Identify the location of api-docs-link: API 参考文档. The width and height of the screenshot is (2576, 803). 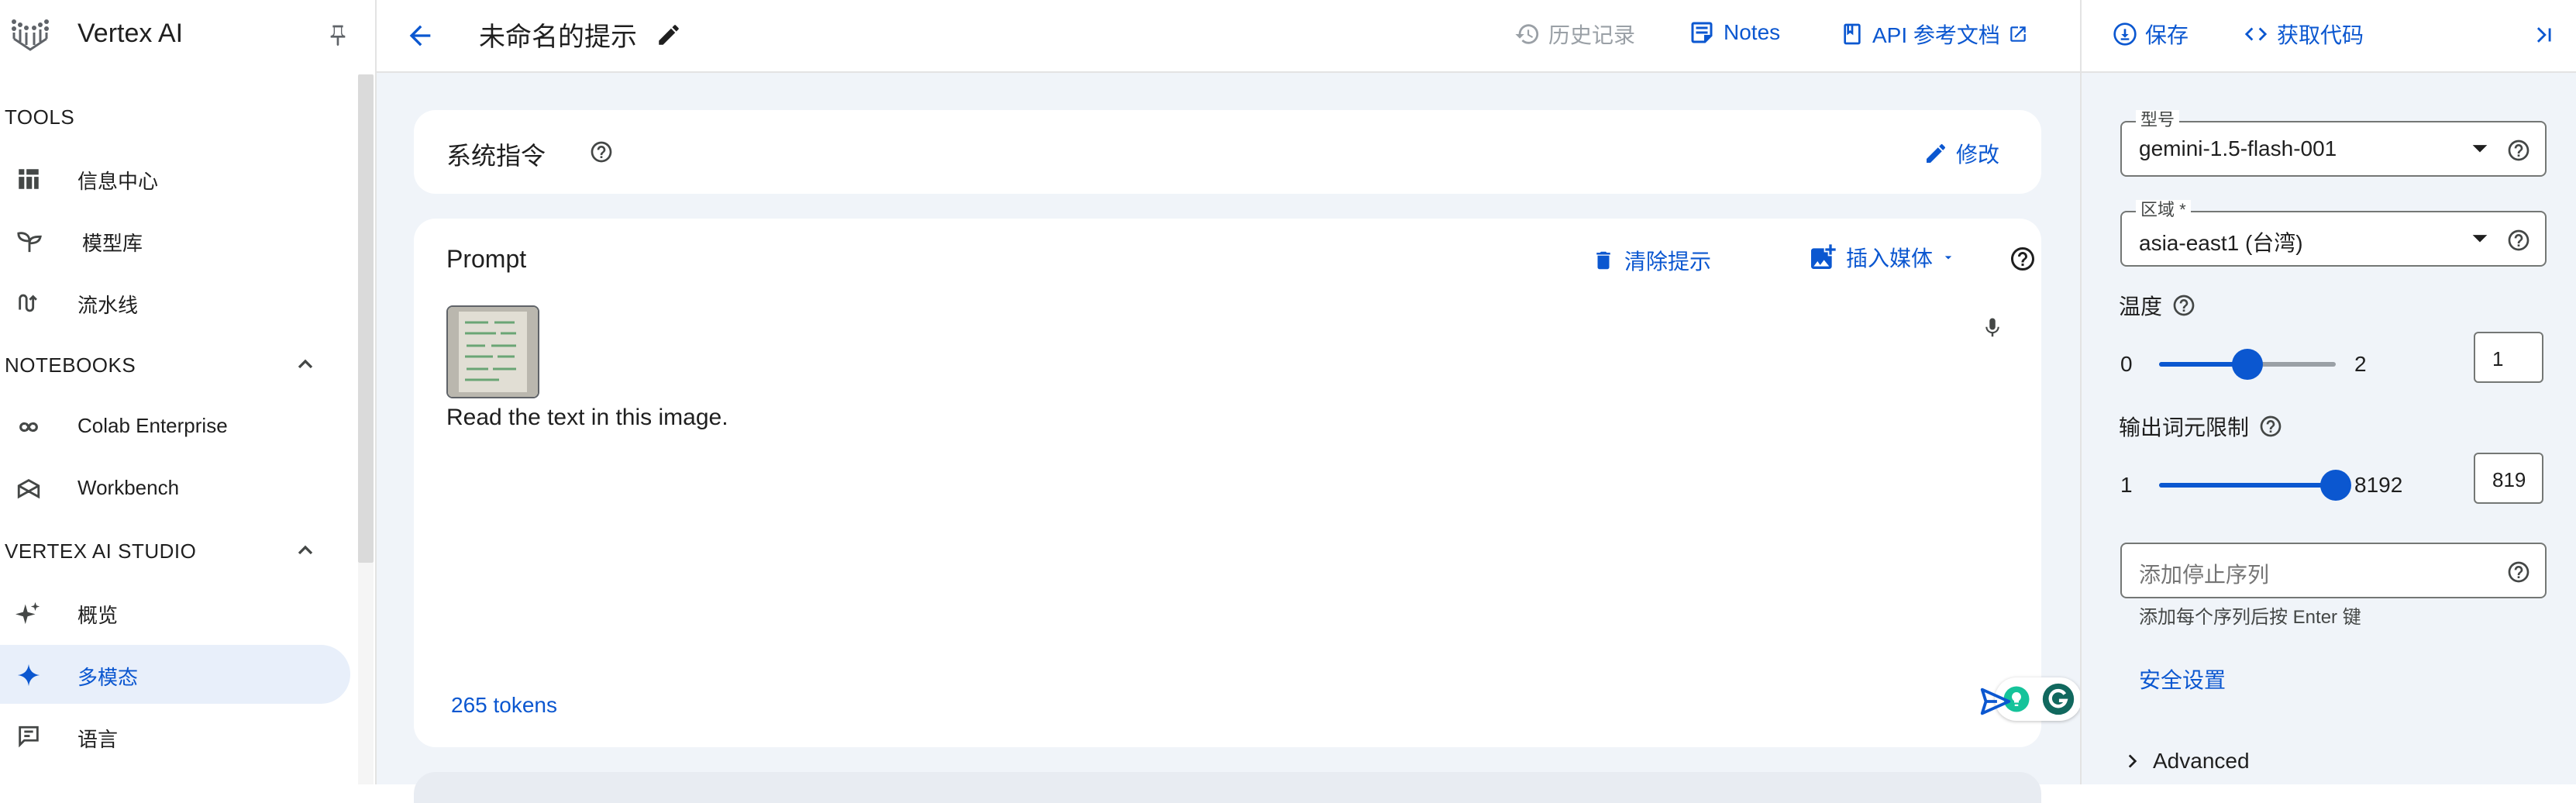
(1934, 34).